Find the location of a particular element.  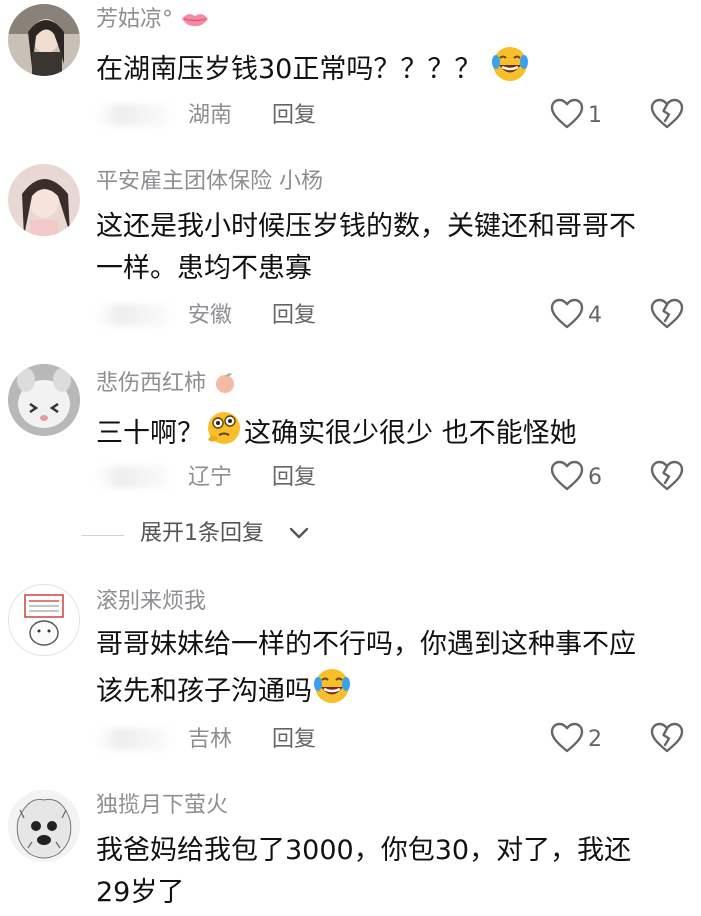

comment-meta: 吉林 回复 2 is located at coordinates (396, 740).